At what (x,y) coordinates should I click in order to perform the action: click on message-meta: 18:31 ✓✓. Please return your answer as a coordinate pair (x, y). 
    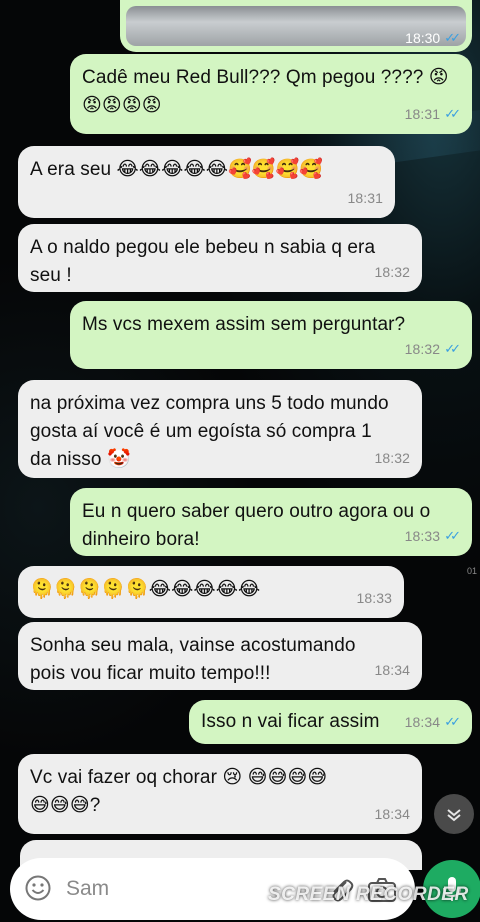
    Looking at the image, I should click on (432, 114).